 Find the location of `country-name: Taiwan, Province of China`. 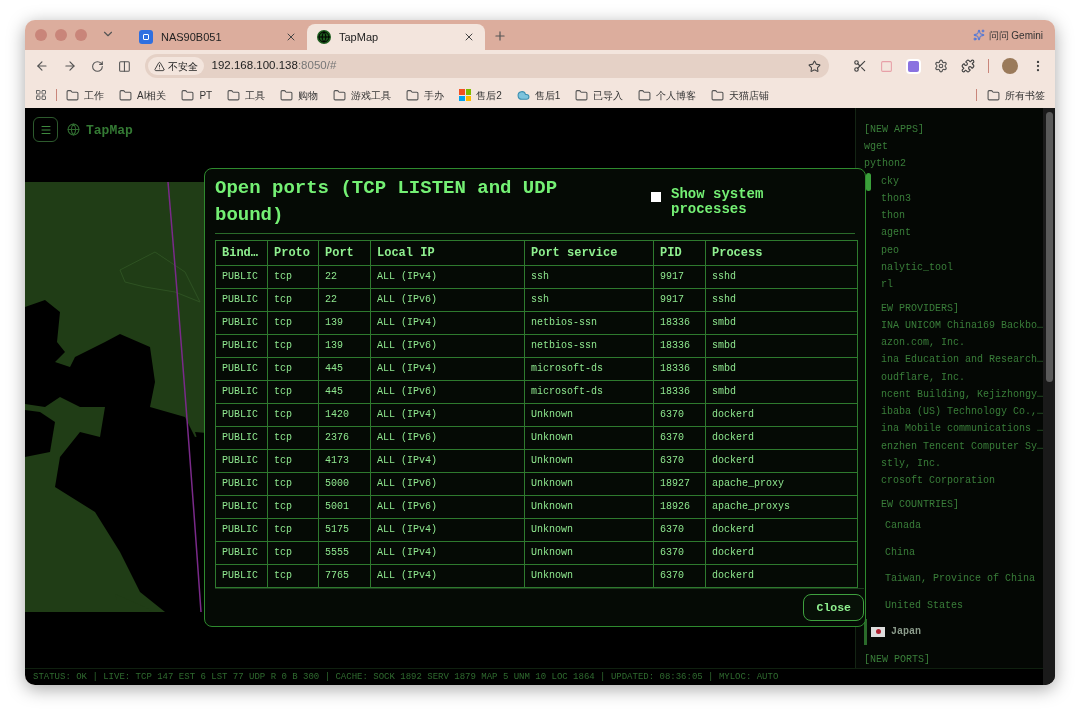

country-name: Taiwan, Province of China is located at coordinates (960, 579).